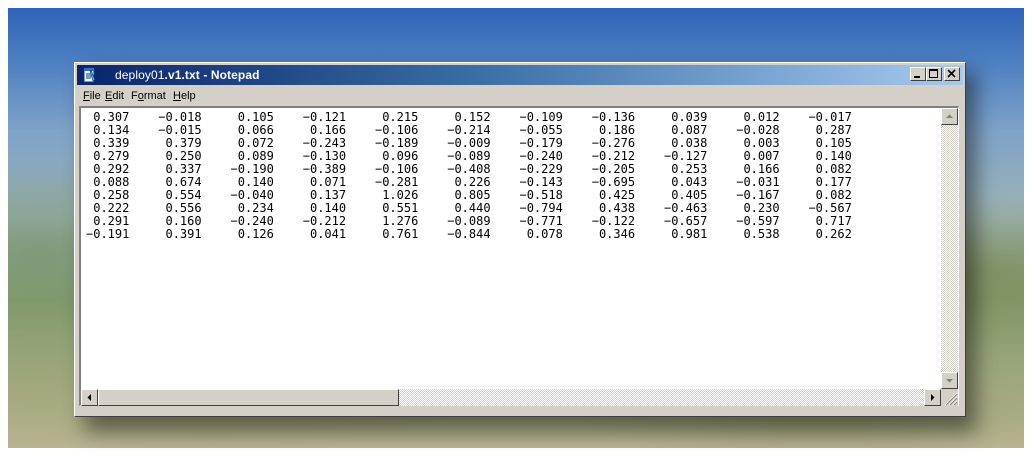 This screenshot has height=456, width=1032. I want to click on title-bar: deploy01.v1.txt - Notepad, so click(520, 75).